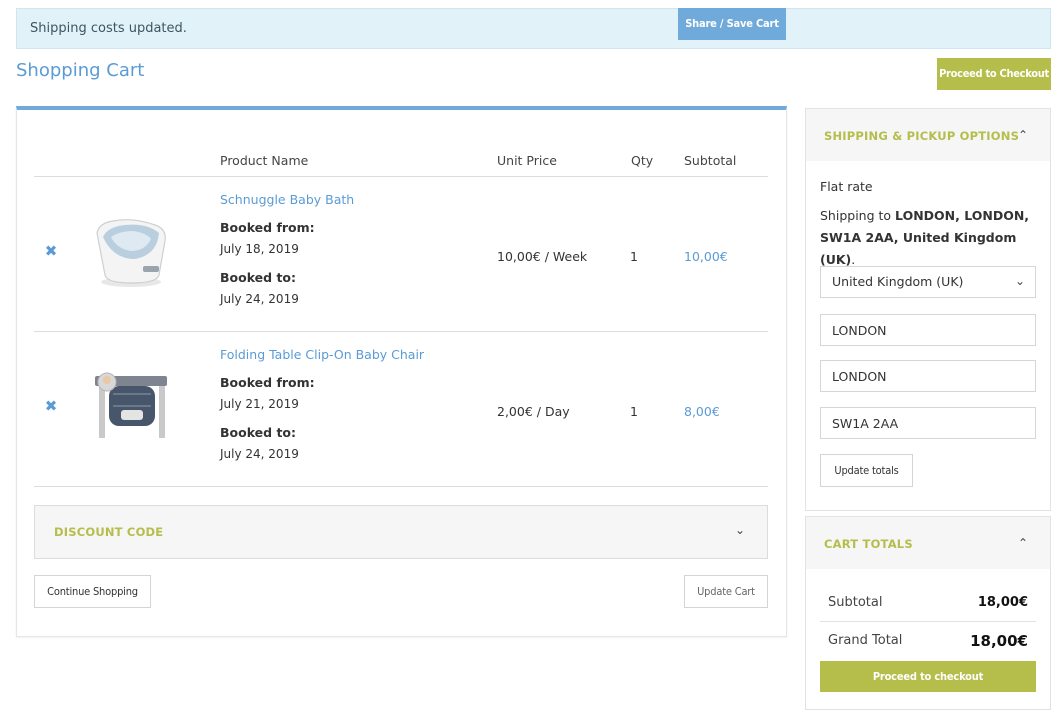 Image resolution: width=1060 pixels, height=714 pixels. What do you see at coordinates (732, 24) in the screenshot?
I see `share-save-cart-button: Share / Save Cart` at bounding box center [732, 24].